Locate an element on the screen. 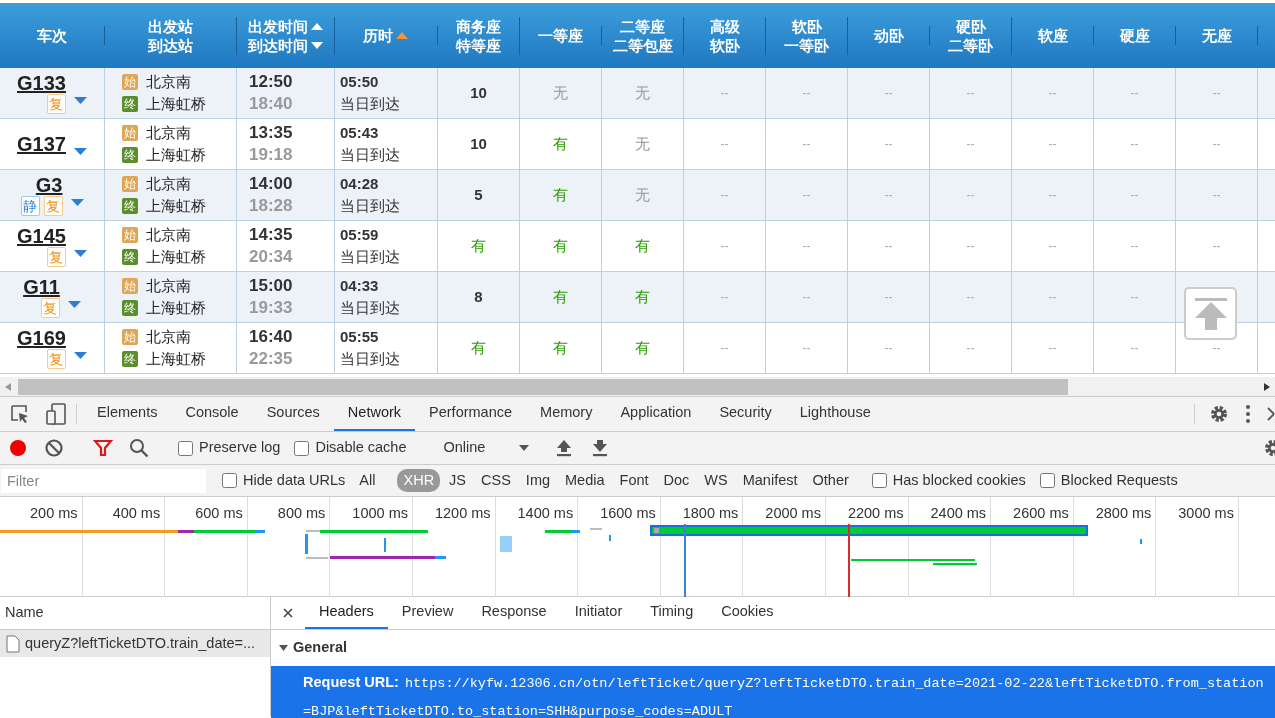  column-header: 出发站 到达站 is located at coordinates (171, 35).